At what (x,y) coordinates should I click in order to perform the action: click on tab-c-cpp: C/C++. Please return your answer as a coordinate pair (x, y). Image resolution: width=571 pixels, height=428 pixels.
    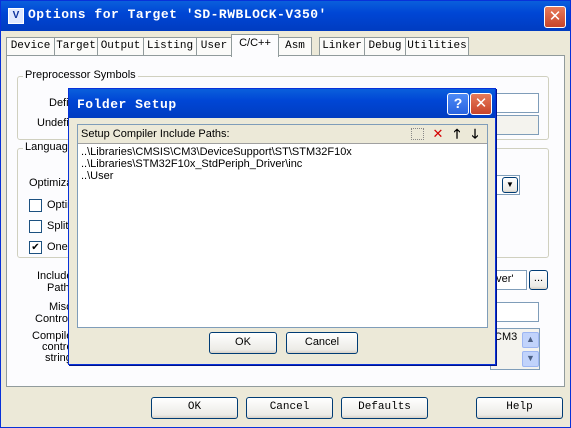
    Looking at the image, I should click on (255, 45).